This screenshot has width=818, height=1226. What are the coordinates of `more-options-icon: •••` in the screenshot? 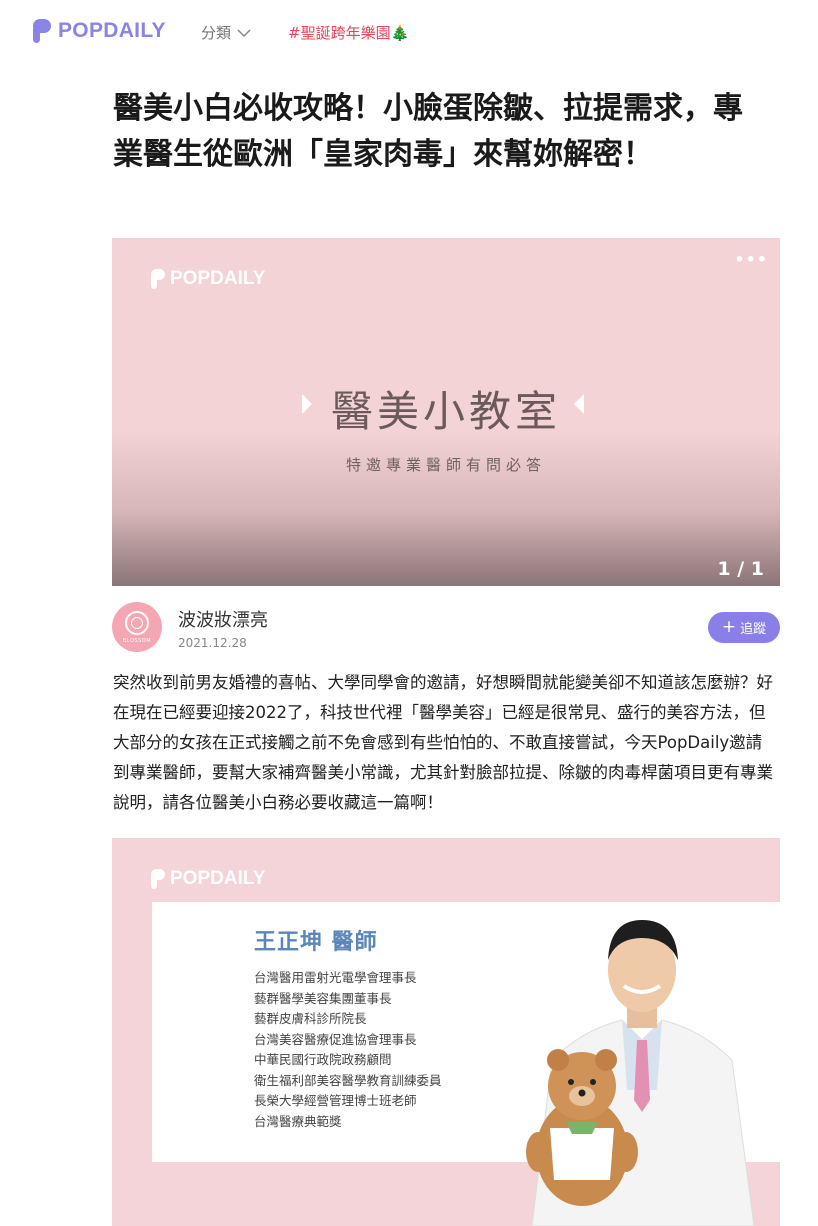 It's located at (751, 259).